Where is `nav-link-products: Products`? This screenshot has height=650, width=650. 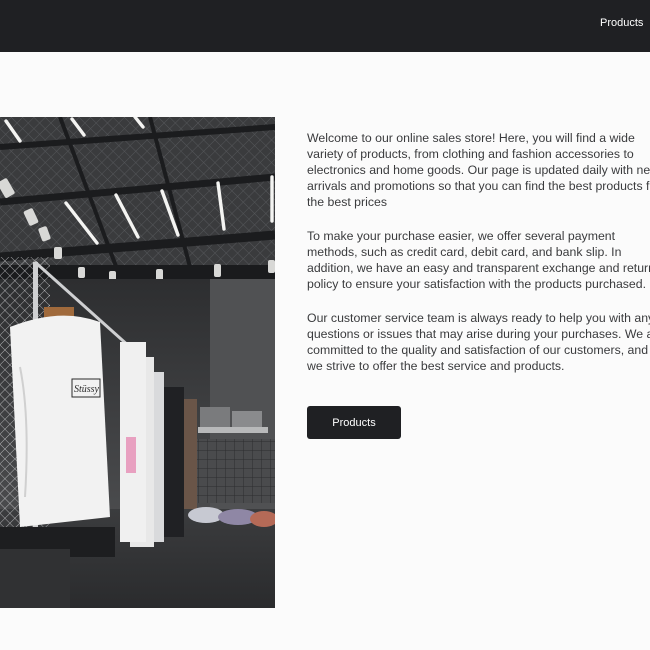 nav-link-products: Products is located at coordinates (621, 23).